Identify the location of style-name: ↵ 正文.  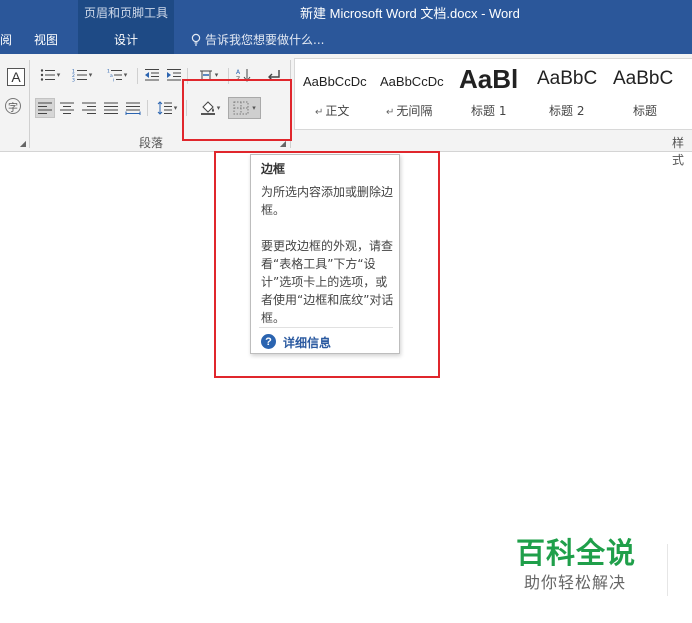
(332, 111).